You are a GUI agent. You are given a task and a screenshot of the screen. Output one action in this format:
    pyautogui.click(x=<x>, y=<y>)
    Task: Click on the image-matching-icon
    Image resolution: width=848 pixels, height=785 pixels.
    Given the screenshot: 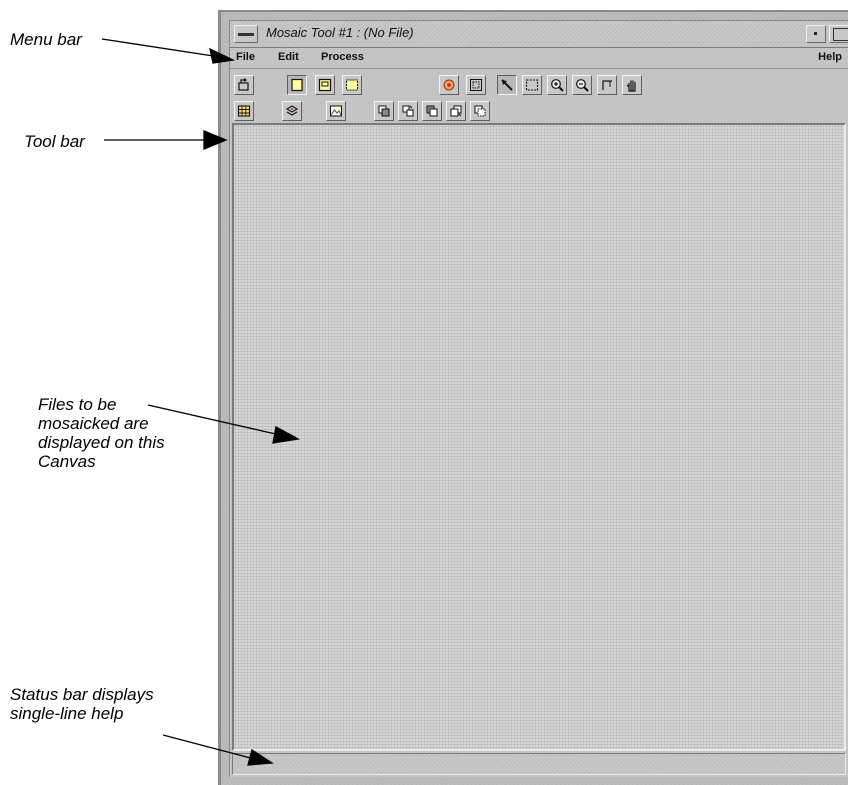 What is the action you would take?
    pyautogui.click(x=476, y=85)
    